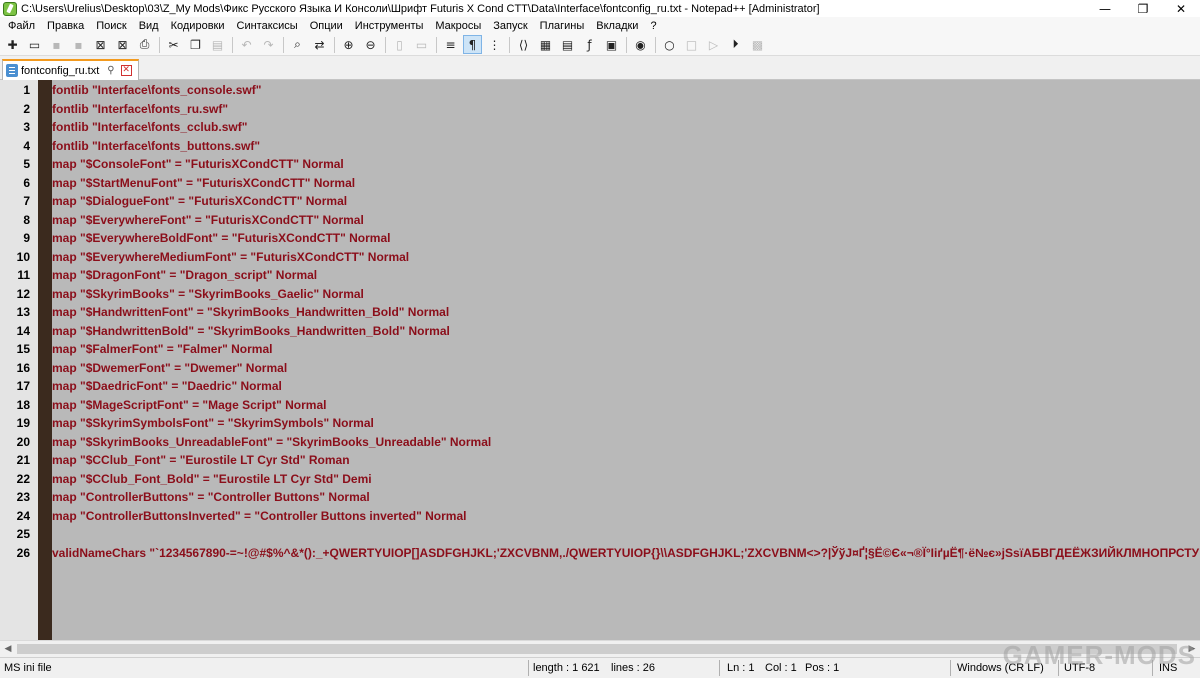  Describe the element at coordinates (545, 44) in the screenshot. I see `document-map-icon: ▦` at that location.